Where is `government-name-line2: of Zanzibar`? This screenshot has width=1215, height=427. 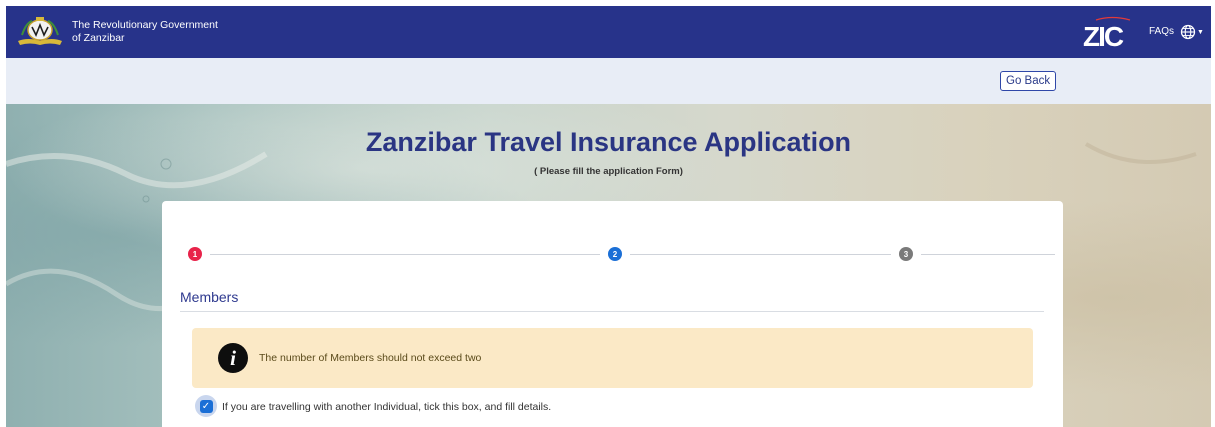
government-name-line2: of Zanzibar is located at coordinates (98, 38).